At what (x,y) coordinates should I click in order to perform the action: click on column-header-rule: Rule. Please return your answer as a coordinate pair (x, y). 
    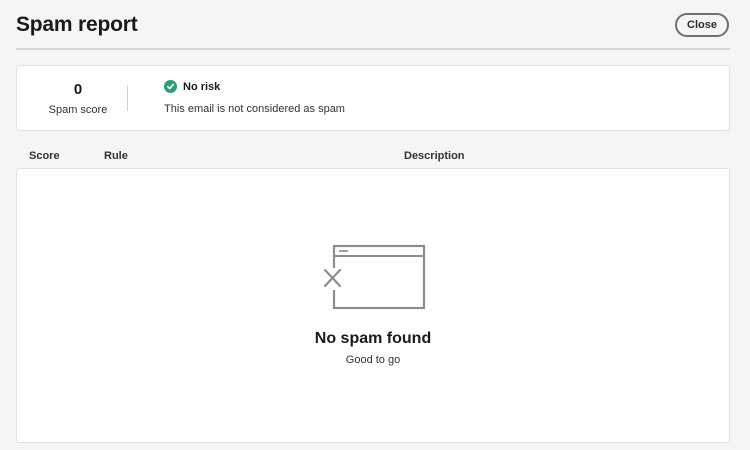
    Looking at the image, I should click on (116, 156).